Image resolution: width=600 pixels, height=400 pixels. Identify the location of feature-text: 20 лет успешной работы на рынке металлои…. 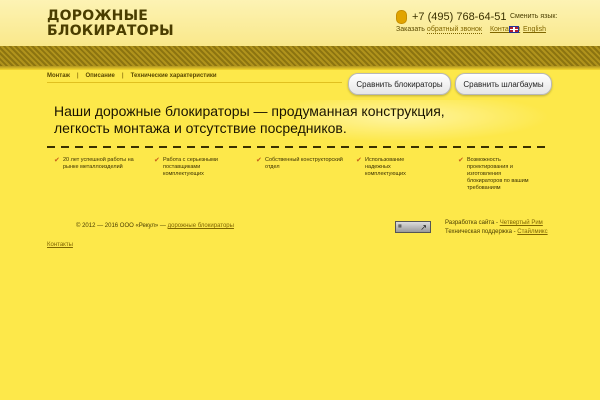
(98, 163).